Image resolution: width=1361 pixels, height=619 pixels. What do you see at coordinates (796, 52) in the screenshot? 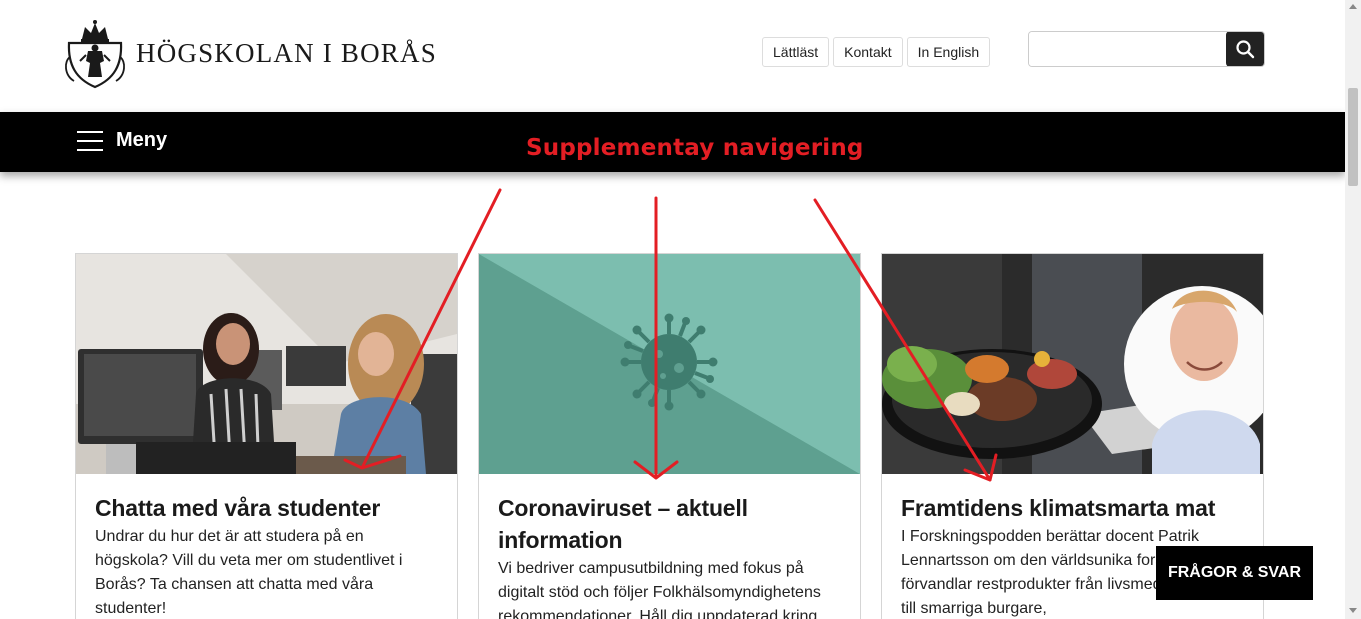
I see `link-lattlast: Lättläst` at bounding box center [796, 52].